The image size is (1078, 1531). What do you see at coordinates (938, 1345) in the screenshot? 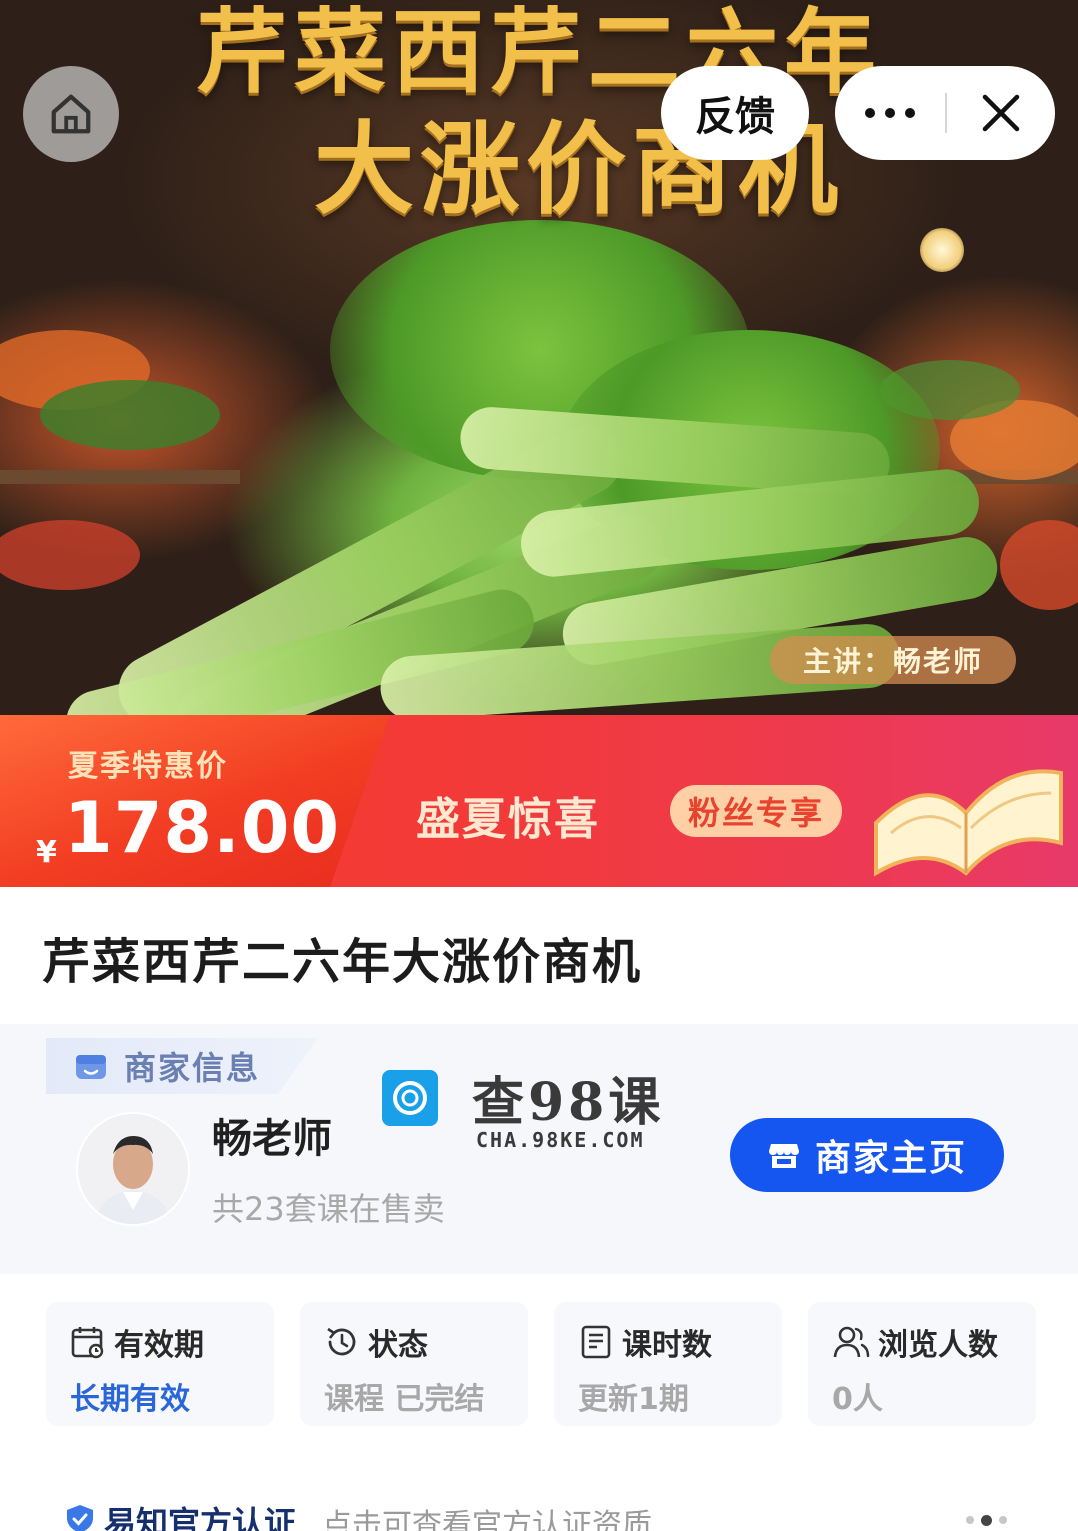
I see `stat-label: 浏览人数` at bounding box center [938, 1345].